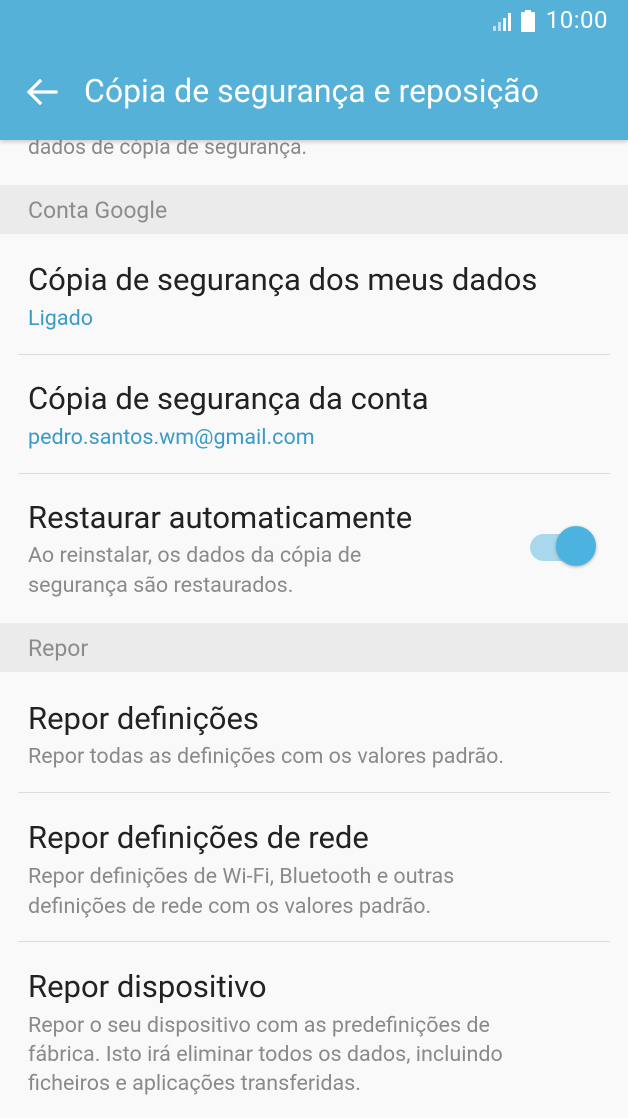 The height and width of the screenshot is (1118, 628). What do you see at coordinates (198, 837) in the screenshot?
I see `reset-network-settings-title: Repor definições de rede` at bounding box center [198, 837].